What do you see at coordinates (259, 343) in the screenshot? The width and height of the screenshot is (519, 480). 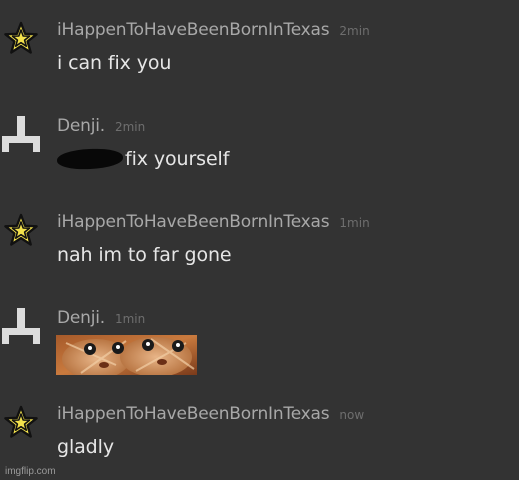 I see `chat-message: Denji. 1min` at bounding box center [259, 343].